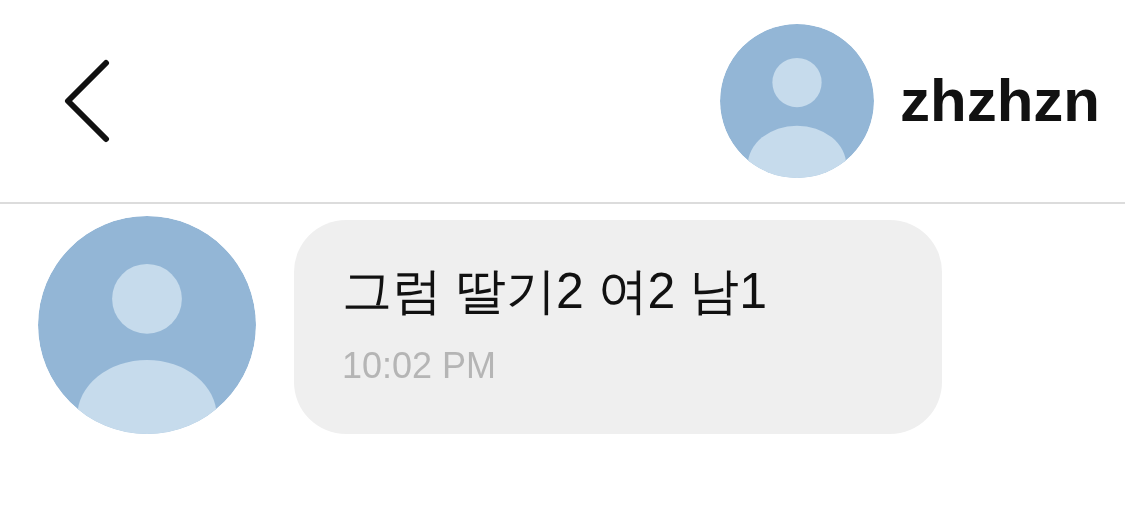  Describe the element at coordinates (555, 291) in the screenshot. I see `message-text: 그럼 딸기2 여2 남1` at that location.